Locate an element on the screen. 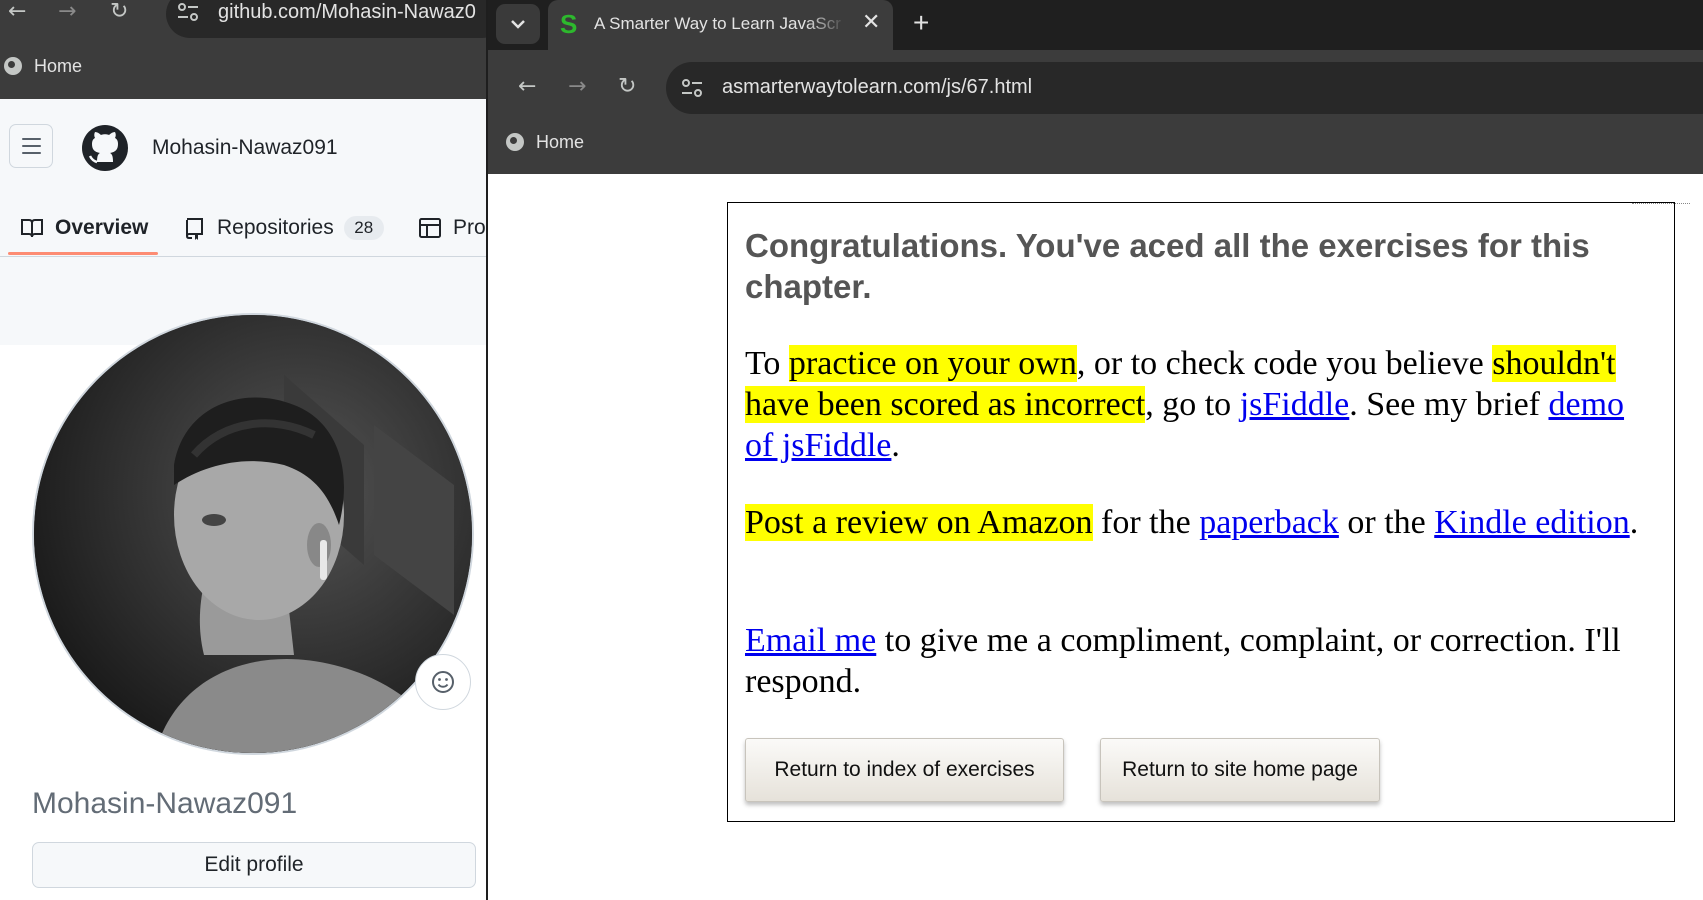 The height and width of the screenshot is (900, 1703). smiley-icon is located at coordinates (443, 682).